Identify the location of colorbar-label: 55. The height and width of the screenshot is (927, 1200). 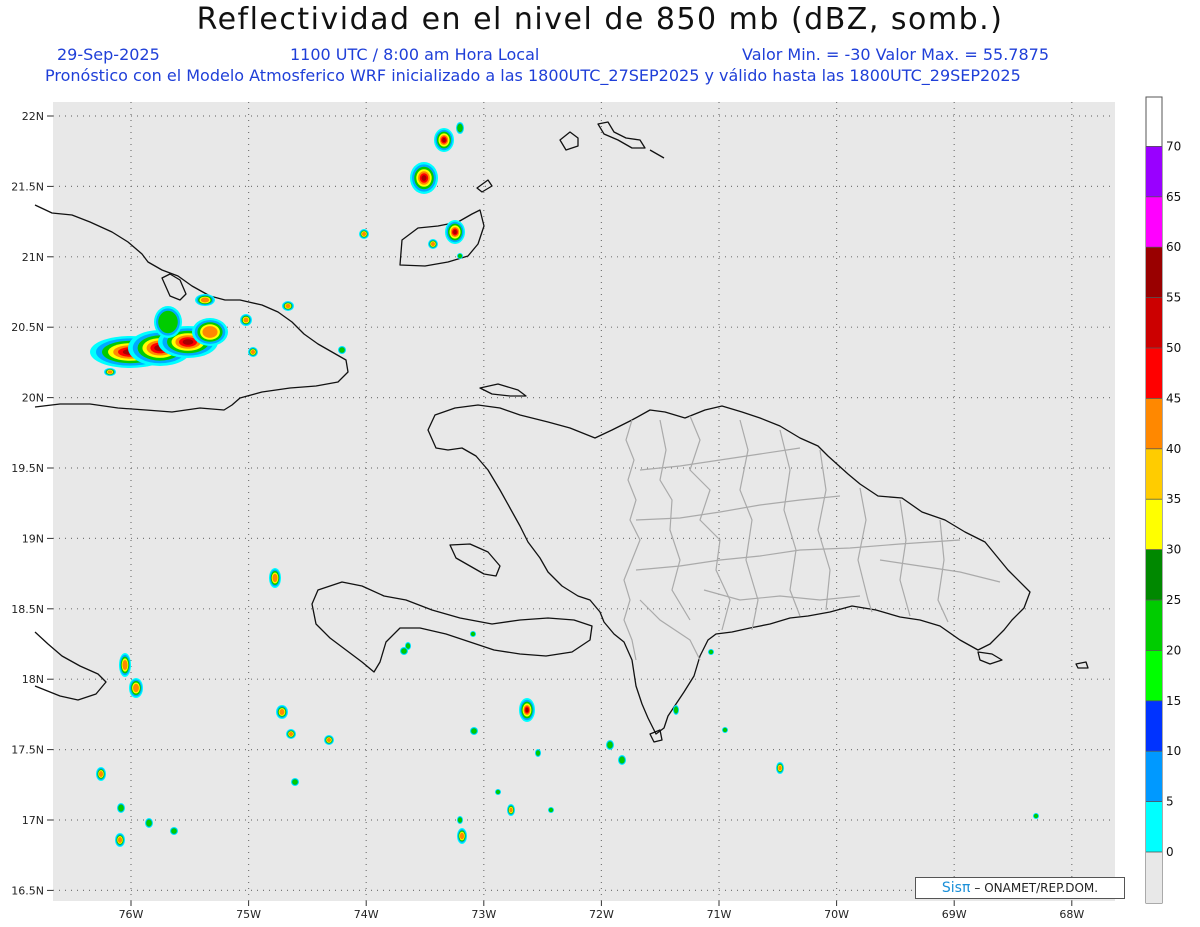
(1173, 298).